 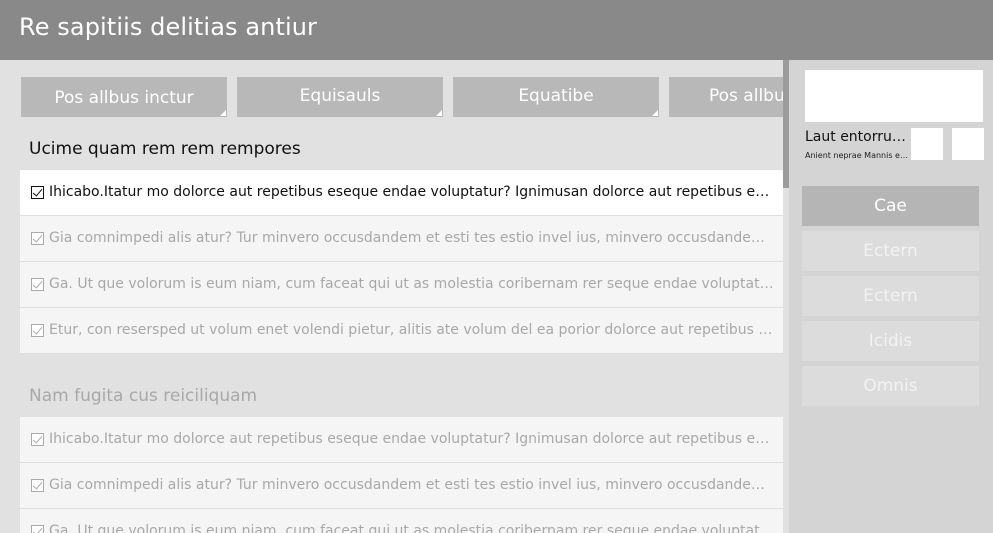 I want to click on card-thumbnail, so click(x=894, y=96).